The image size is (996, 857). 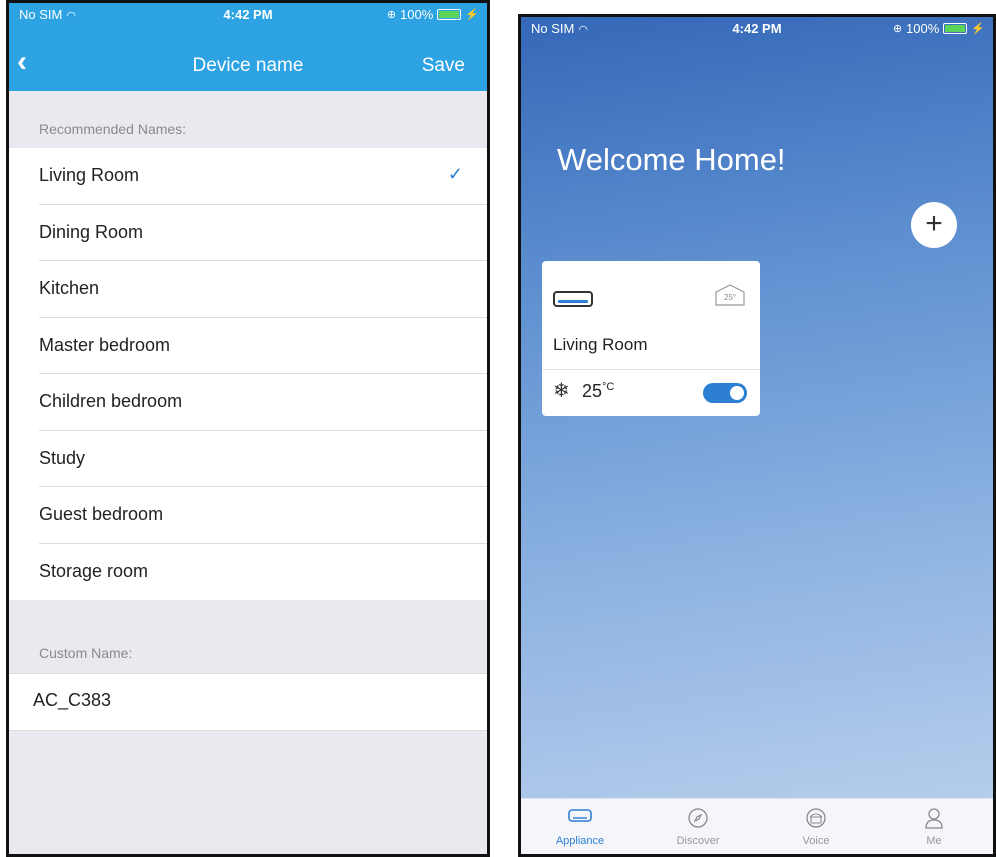 I want to click on air-conditioner-icon, so click(x=573, y=299).